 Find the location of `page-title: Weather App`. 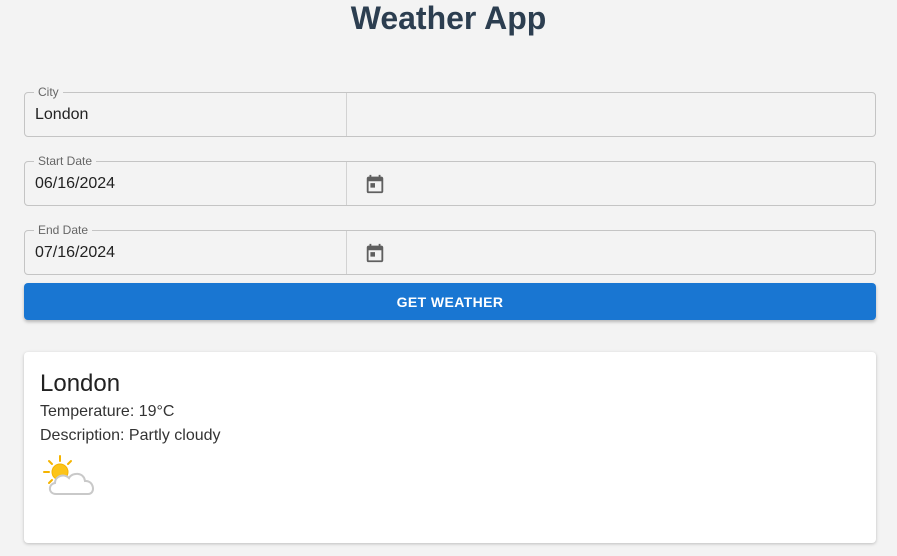

page-title: Weather App is located at coordinates (448, 18).